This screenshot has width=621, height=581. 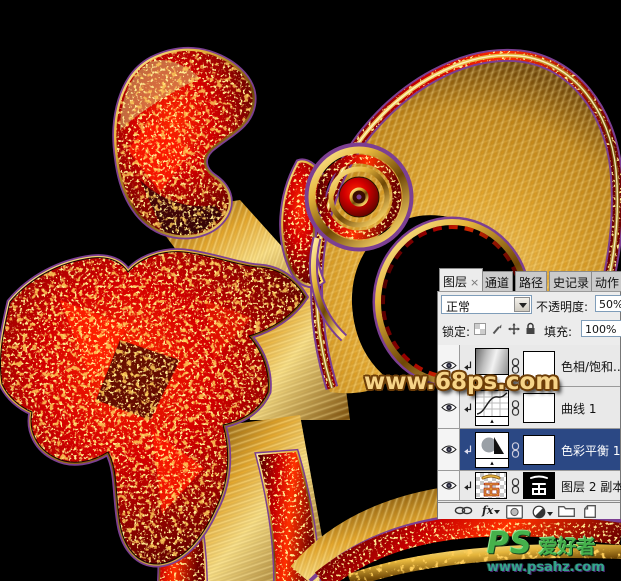 What do you see at coordinates (514, 330) in the screenshot?
I see `lock-position-move-icon` at bounding box center [514, 330].